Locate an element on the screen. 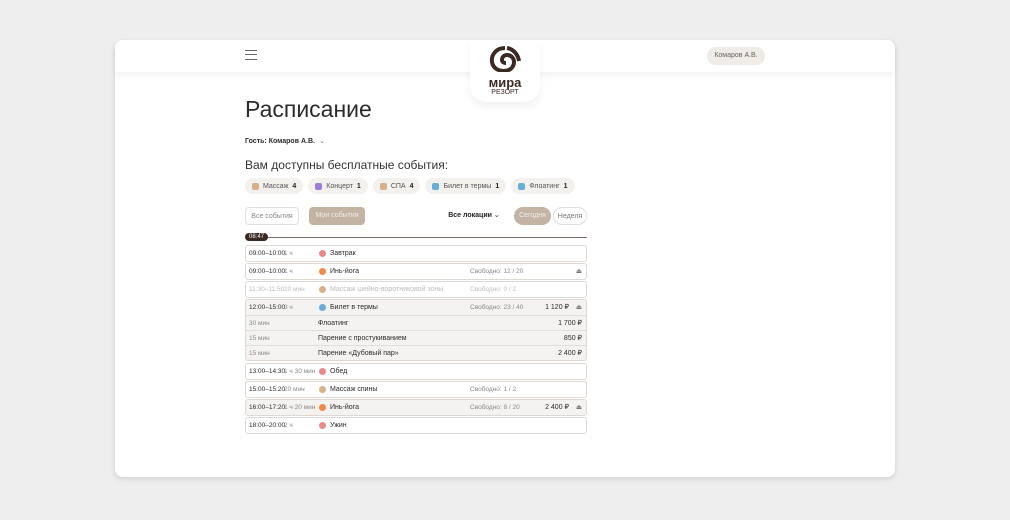 This screenshot has width=1010, height=520. today-button: Сегодня is located at coordinates (532, 216).